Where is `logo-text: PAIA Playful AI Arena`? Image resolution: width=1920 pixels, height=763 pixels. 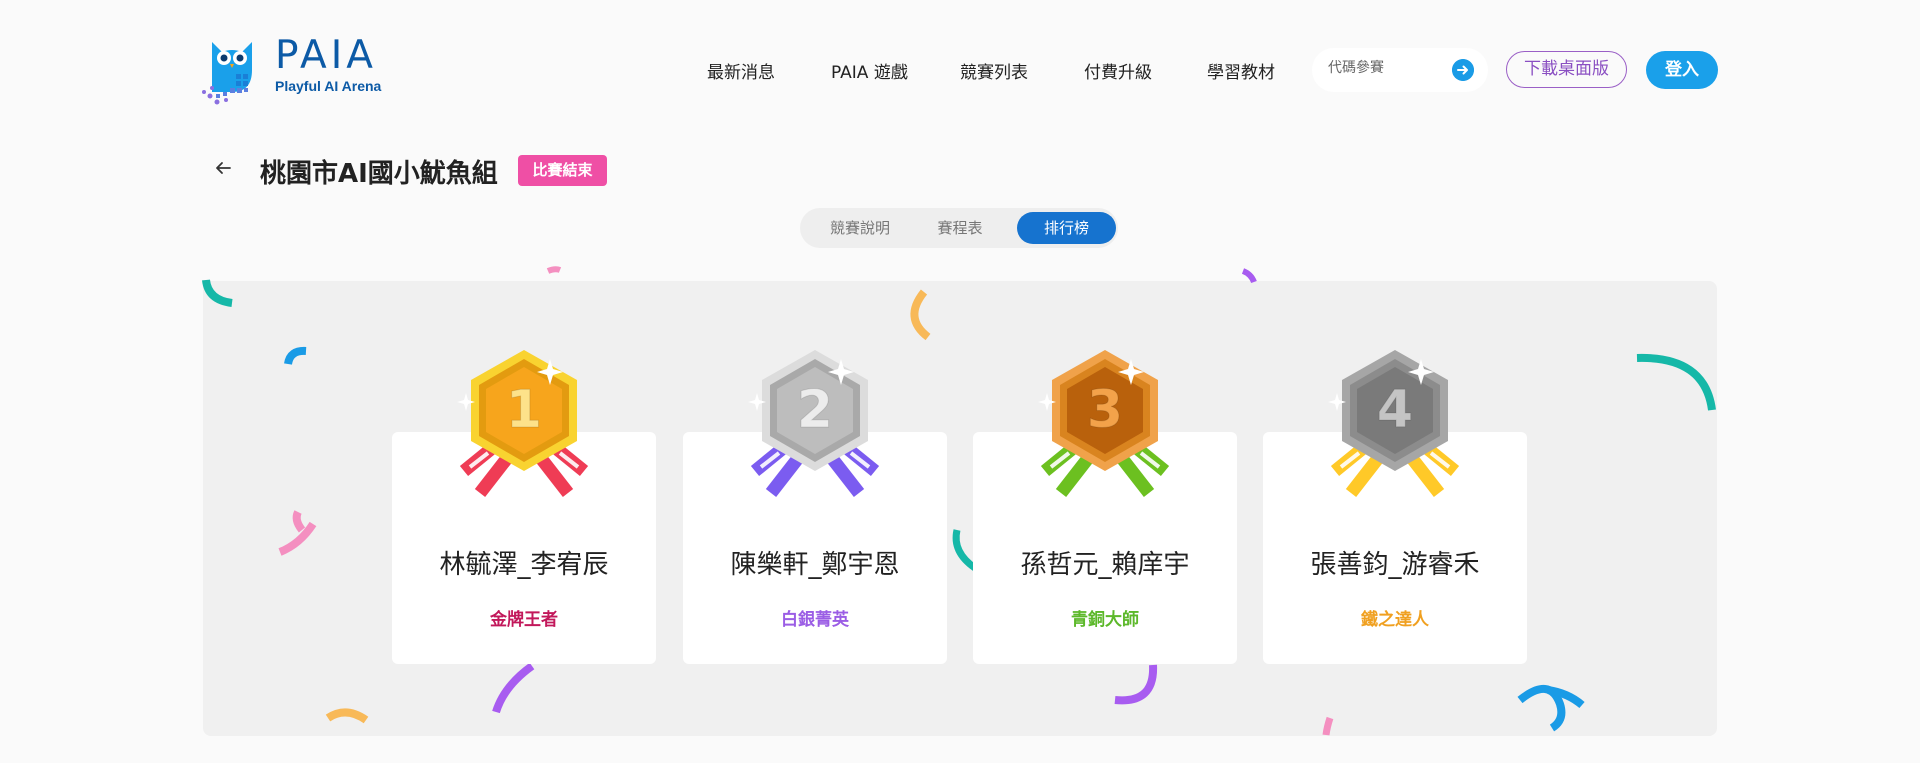
logo-text: PAIA Playful AI Arena is located at coordinates (328, 64).